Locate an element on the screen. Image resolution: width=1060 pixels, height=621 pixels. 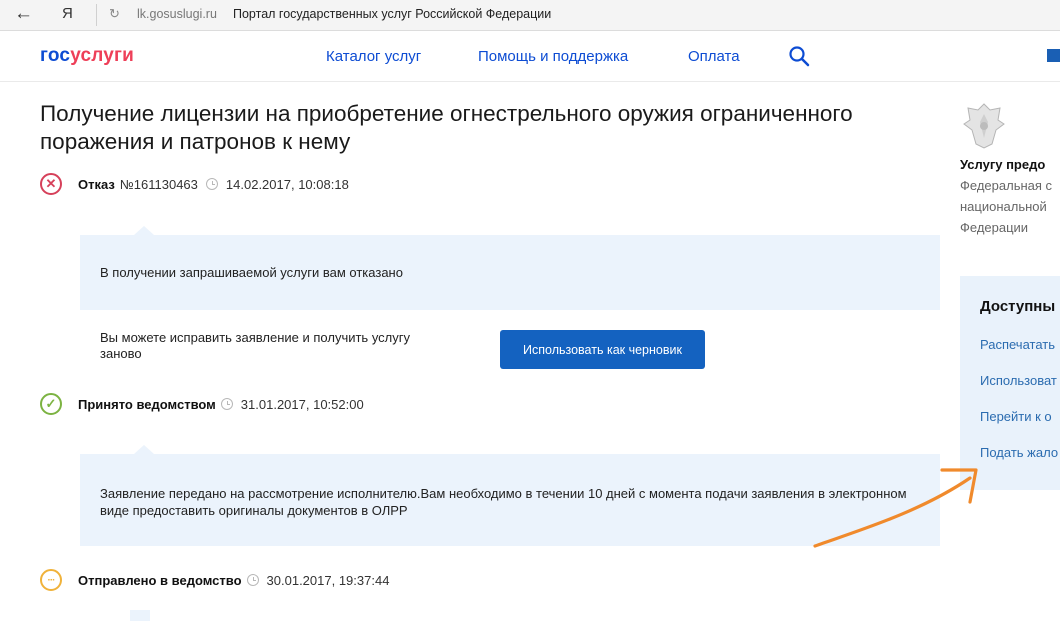
gosuslugi-logo: госуслуги is located at coordinates (87, 56).